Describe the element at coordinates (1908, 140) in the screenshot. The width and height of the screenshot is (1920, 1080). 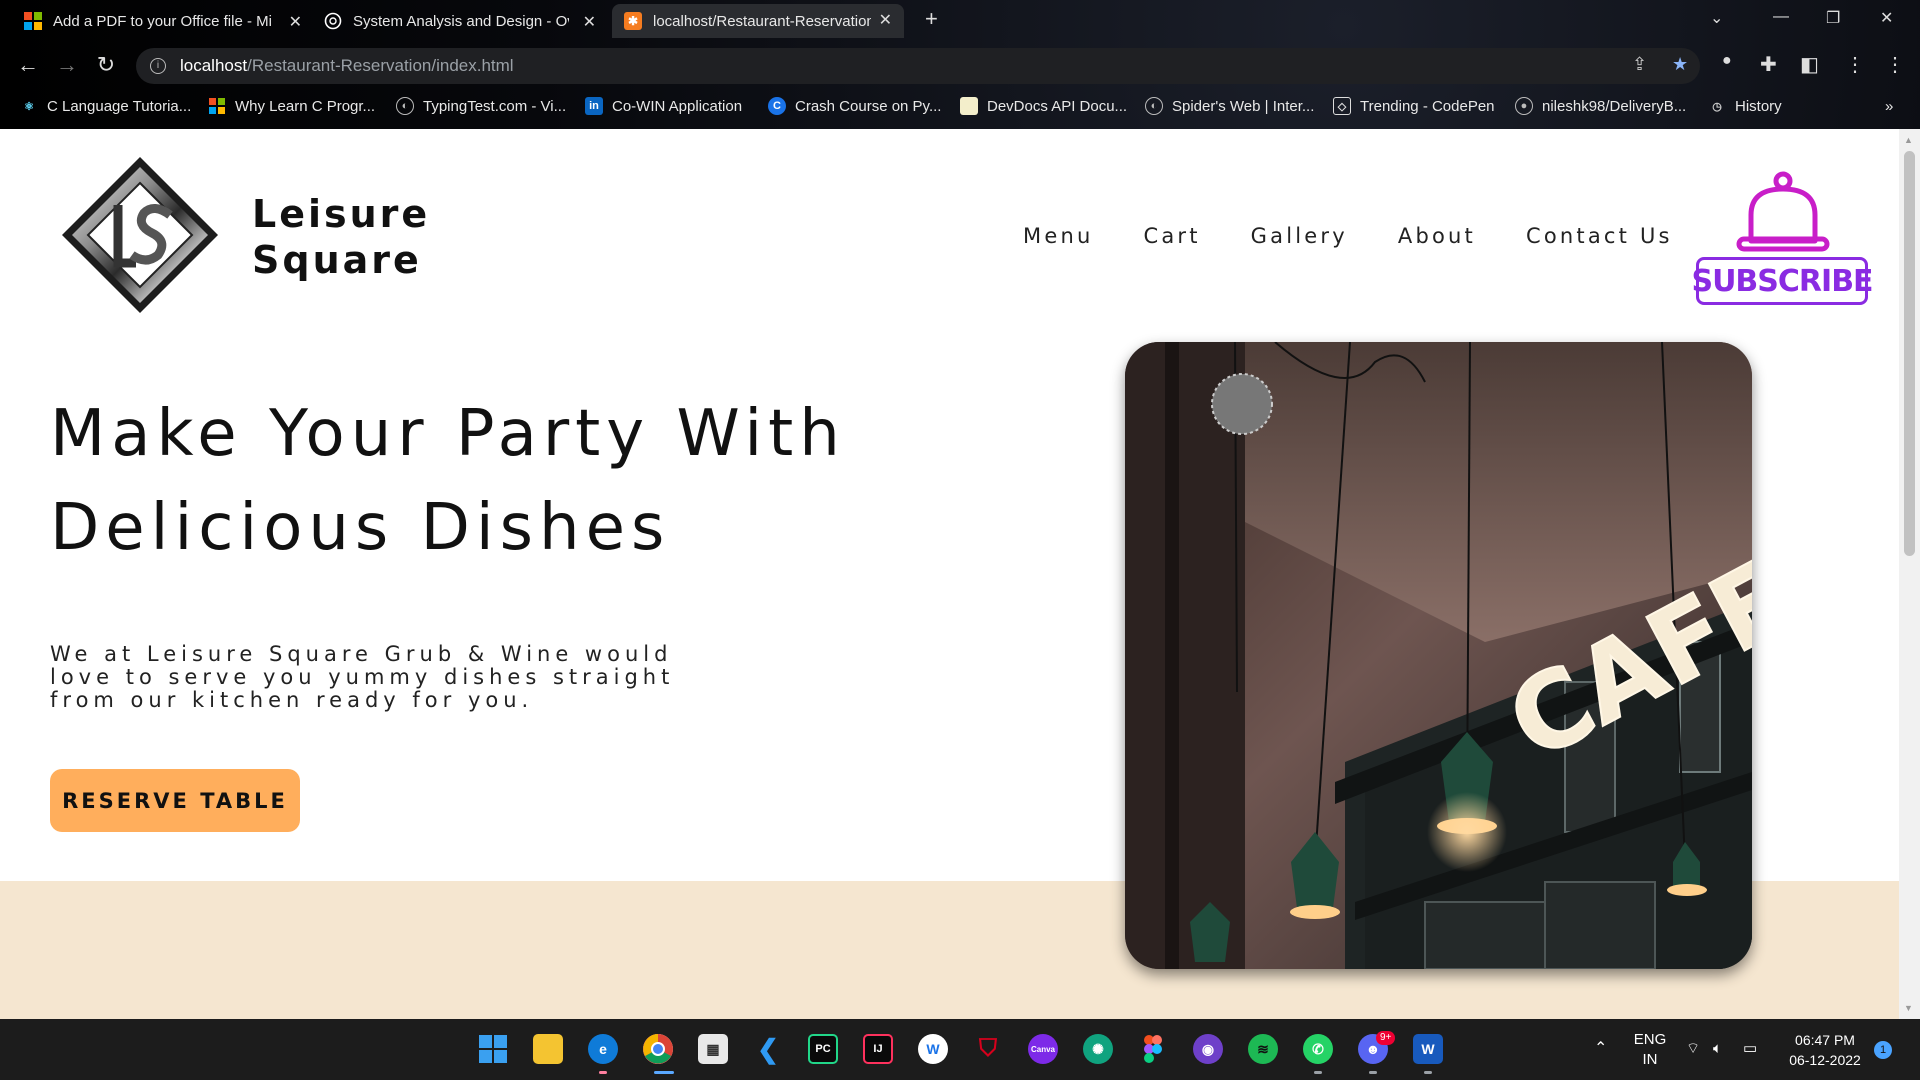
I see `scroll-up-icon: ▲` at that location.